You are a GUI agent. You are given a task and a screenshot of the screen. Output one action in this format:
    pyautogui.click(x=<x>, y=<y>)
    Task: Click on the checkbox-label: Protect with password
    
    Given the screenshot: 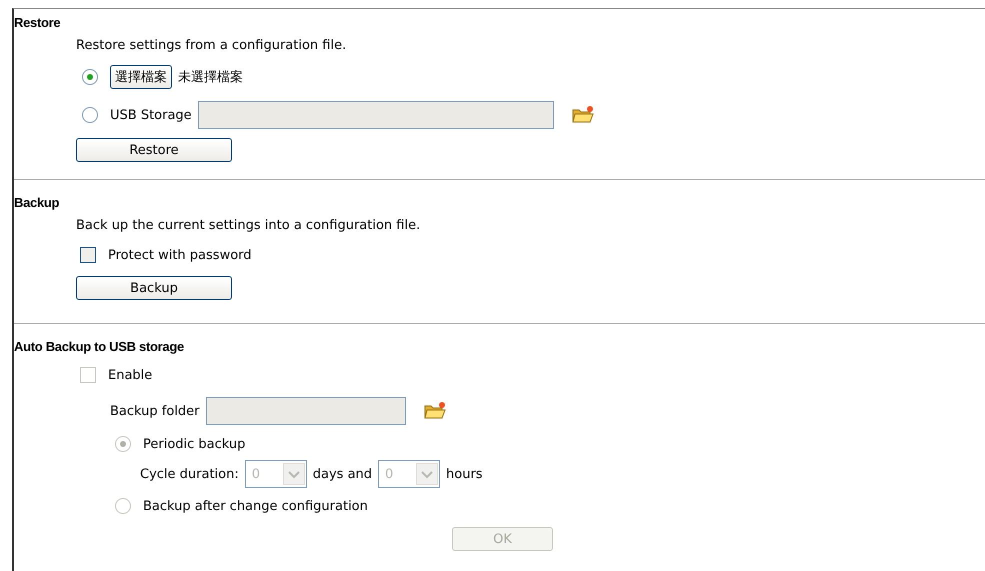 What is the action you would take?
    pyautogui.click(x=180, y=255)
    